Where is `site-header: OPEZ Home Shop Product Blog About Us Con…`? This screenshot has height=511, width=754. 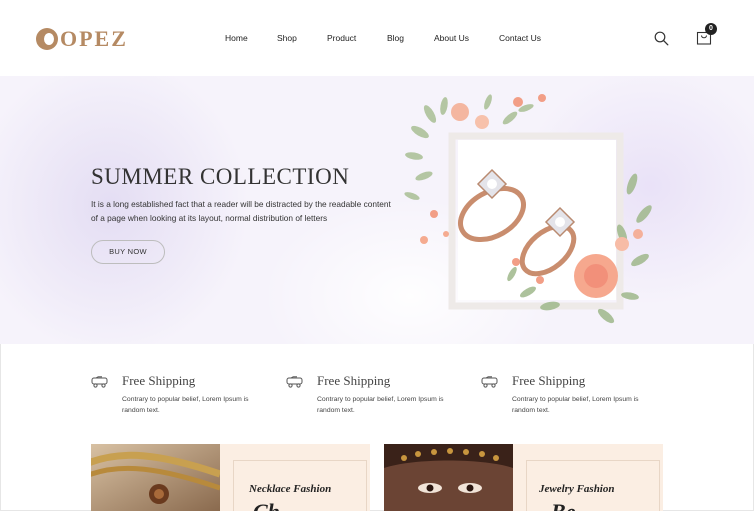
site-header: OPEZ Home Shop Product Blog About Us Con… is located at coordinates (377, 38).